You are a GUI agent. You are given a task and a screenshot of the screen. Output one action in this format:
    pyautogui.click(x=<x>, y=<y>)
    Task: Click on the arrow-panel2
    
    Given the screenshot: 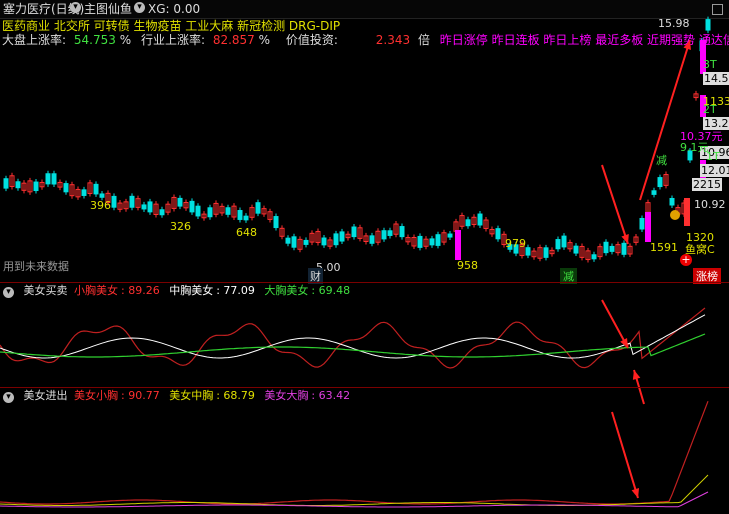 What is the action you would take?
    pyautogui.click(x=625, y=455)
    